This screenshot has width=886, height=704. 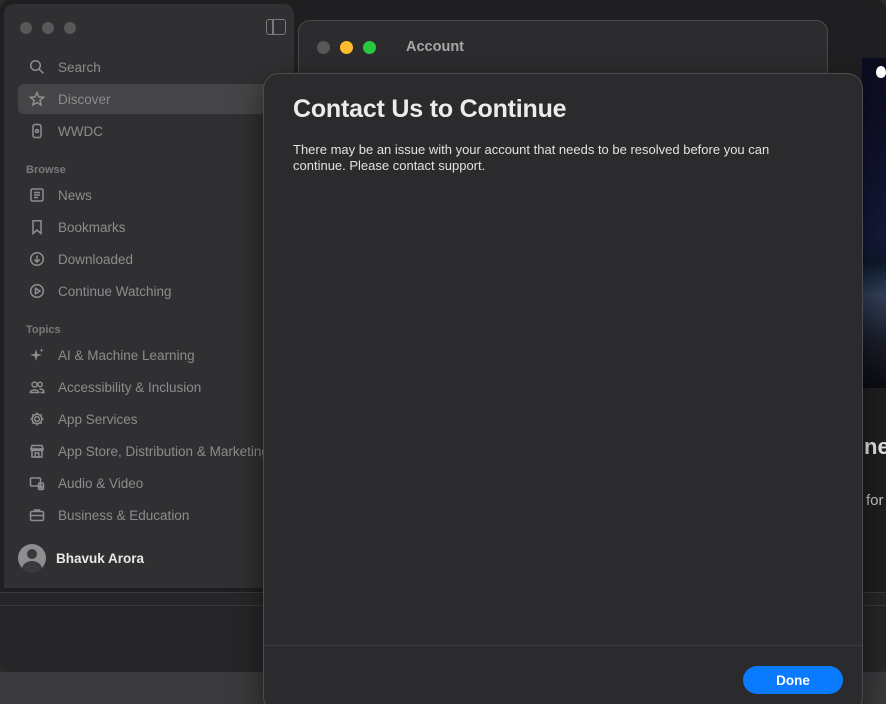 What do you see at coordinates (874, 223) in the screenshot?
I see `featured-hero-image` at bounding box center [874, 223].